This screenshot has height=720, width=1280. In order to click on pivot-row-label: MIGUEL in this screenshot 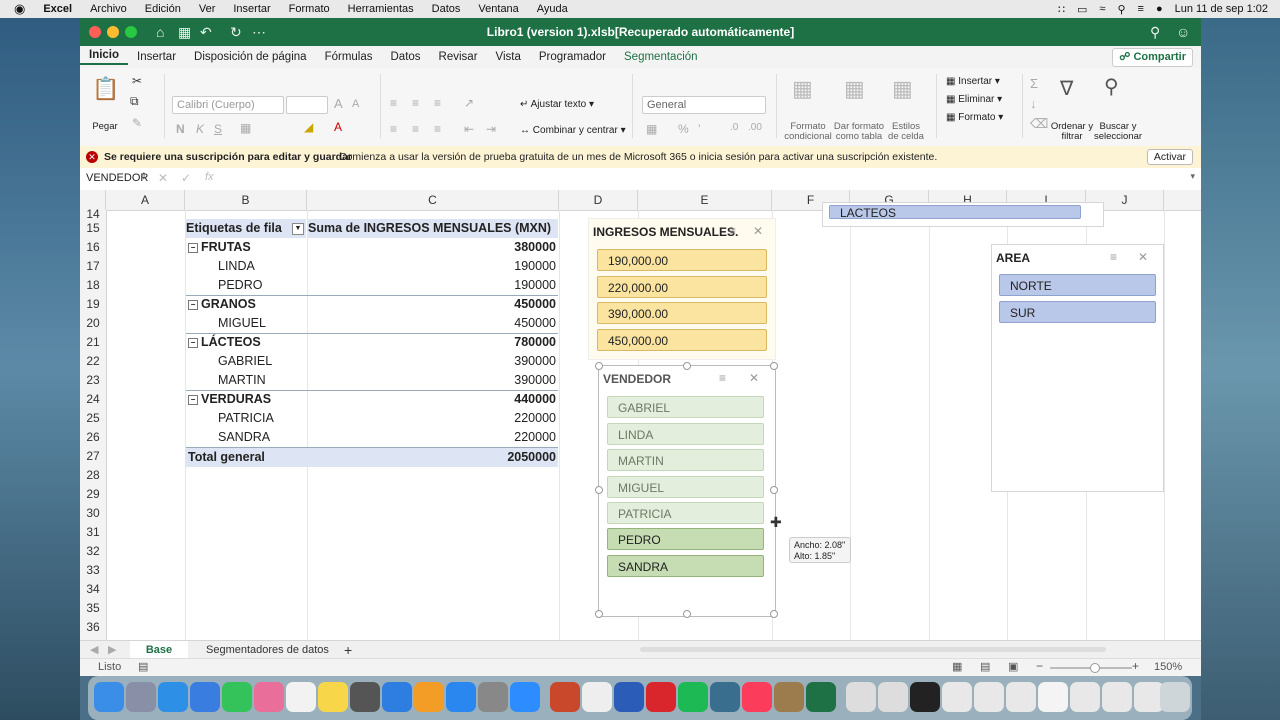, I will do `click(262, 323)`.